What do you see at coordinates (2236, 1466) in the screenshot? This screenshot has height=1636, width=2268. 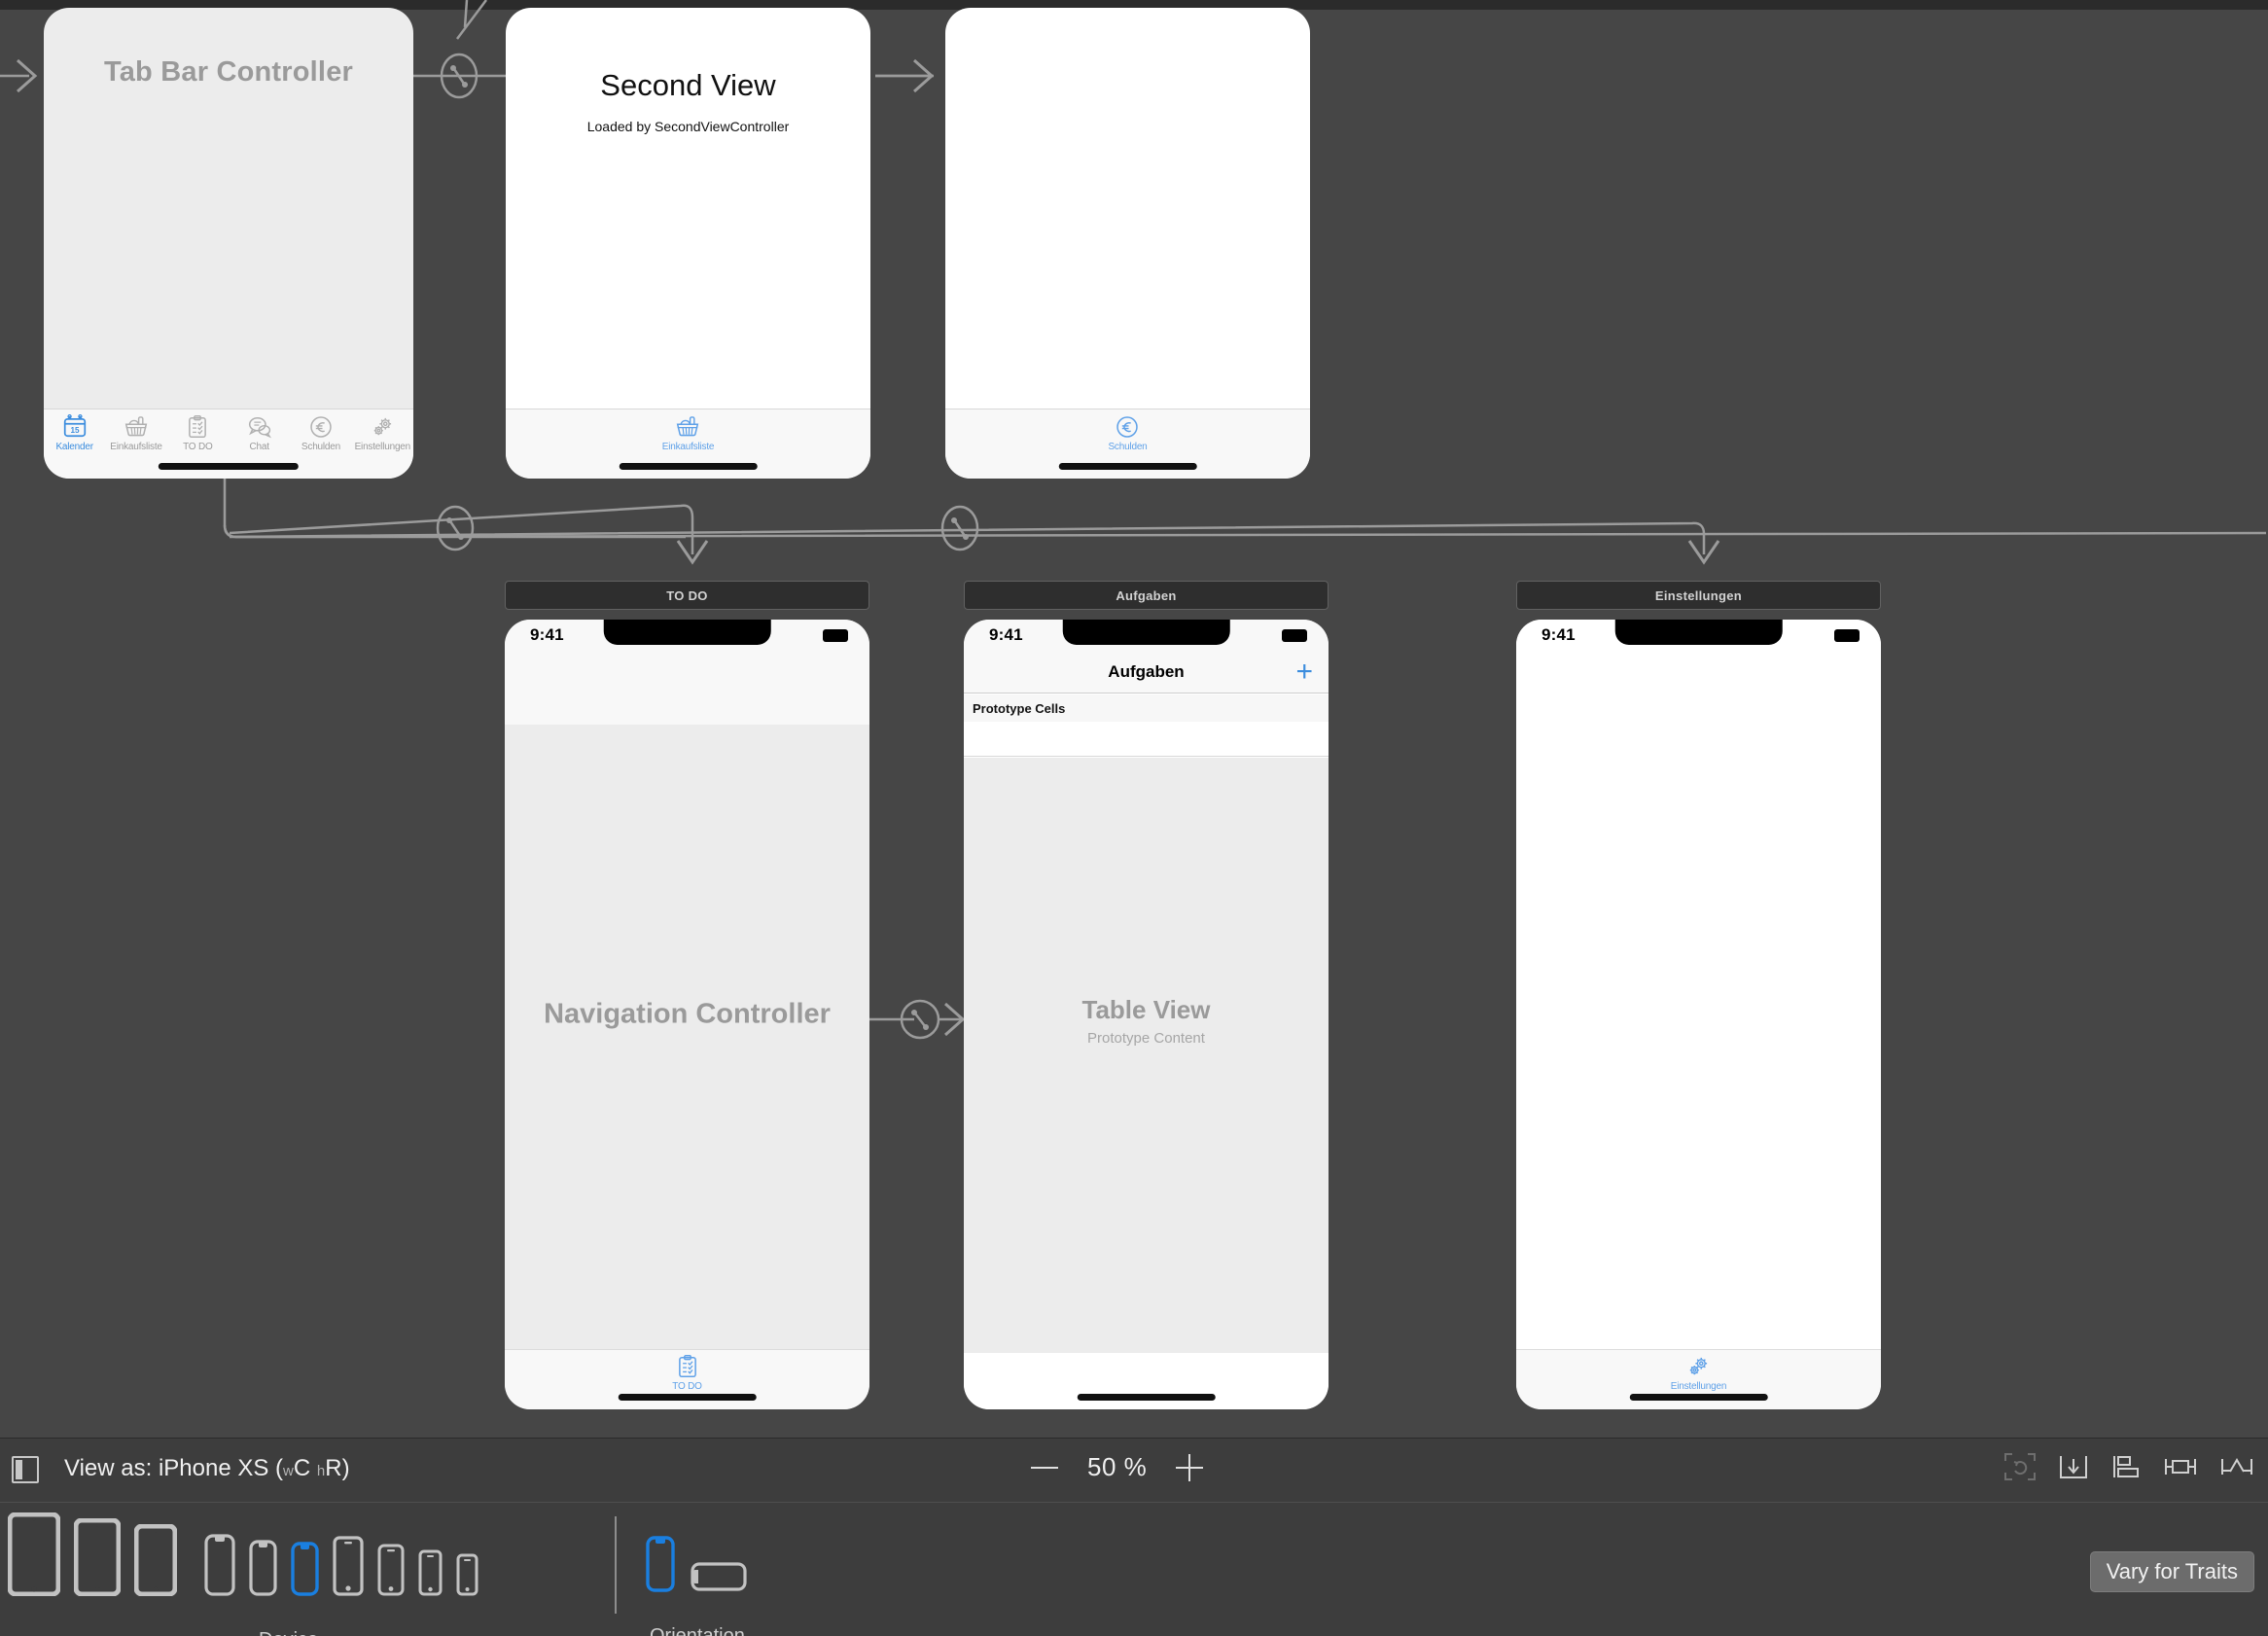 I see `resolve-issues-icon` at bounding box center [2236, 1466].